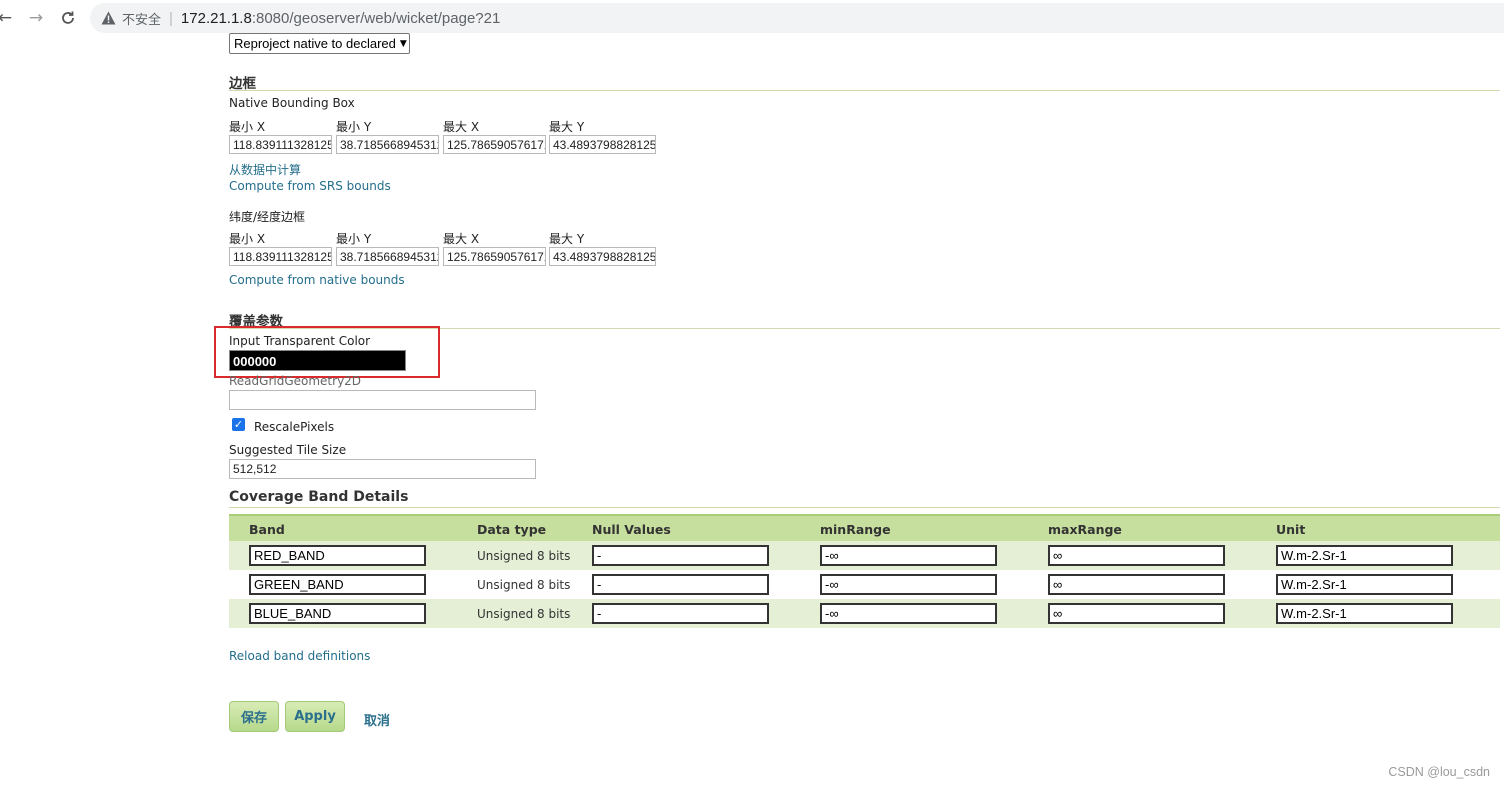 The width and height of the screenshot is (1504, 788). What do you see at coordinates (382, 400) in the screenshot?
I see `readgrid-input` at bounding box center [382, 400].